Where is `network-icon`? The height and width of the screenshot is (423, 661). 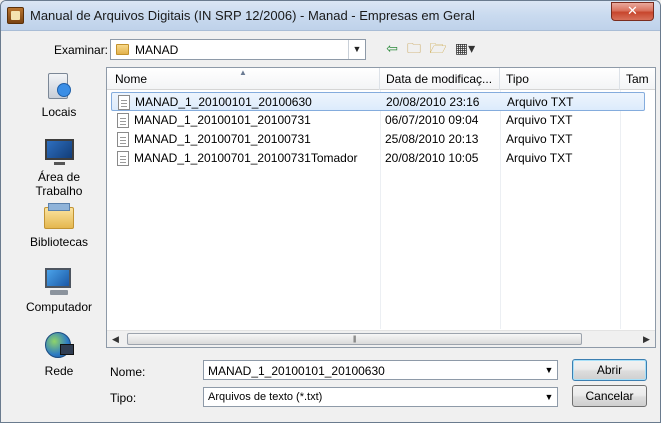 network-icon is located at coordinates (59, 346).